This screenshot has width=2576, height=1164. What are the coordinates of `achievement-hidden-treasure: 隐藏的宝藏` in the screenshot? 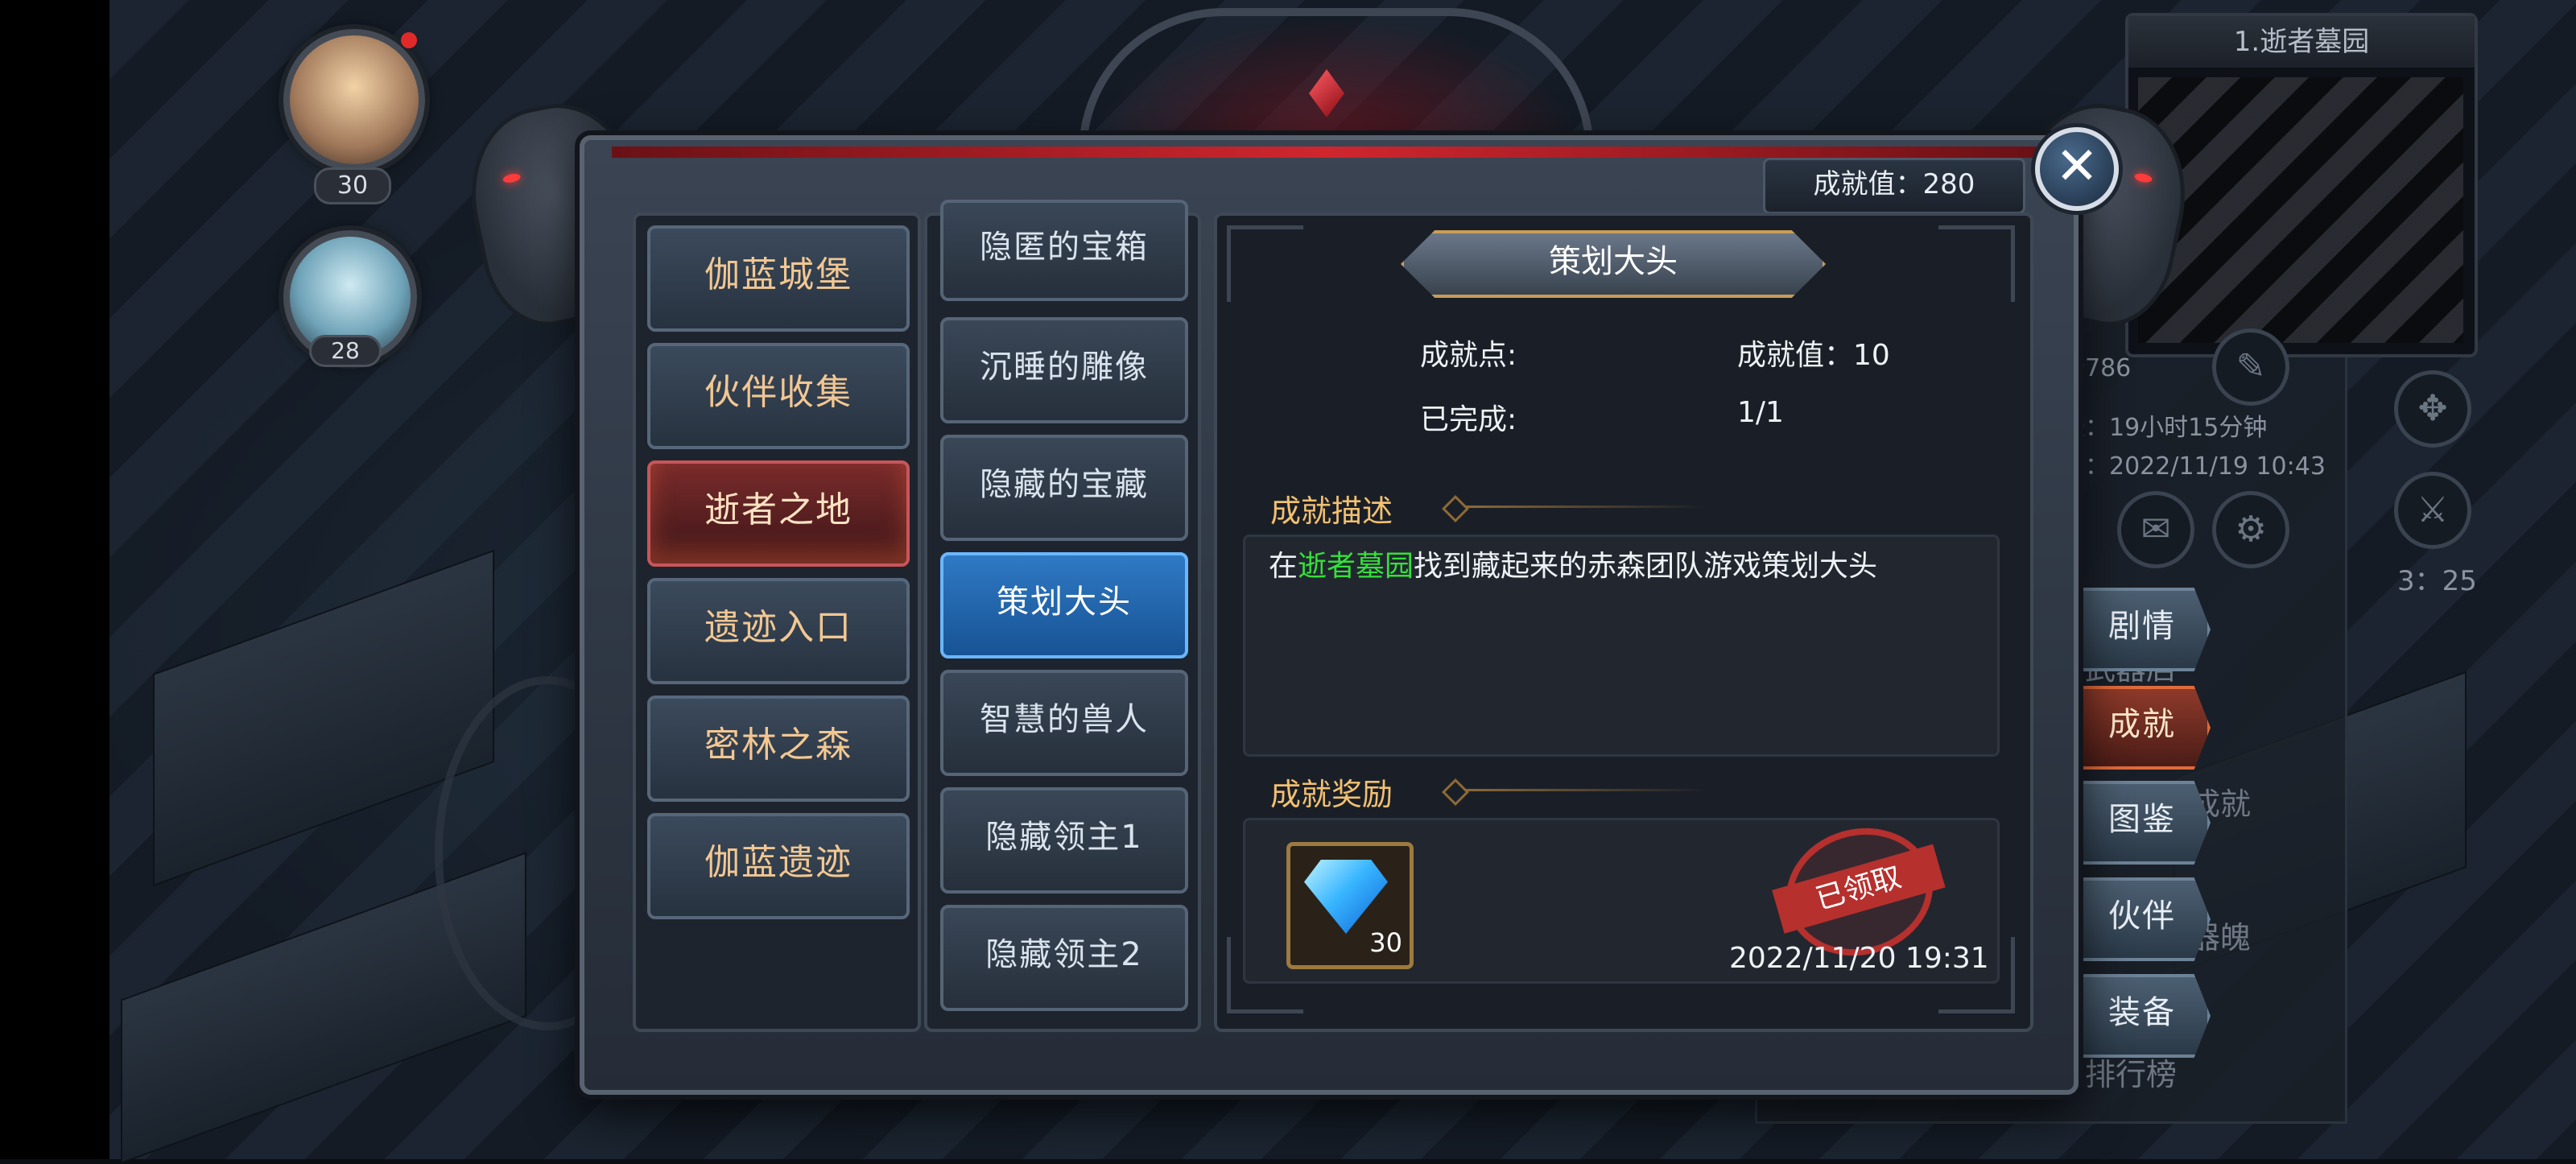 It's located at (1064, 488).